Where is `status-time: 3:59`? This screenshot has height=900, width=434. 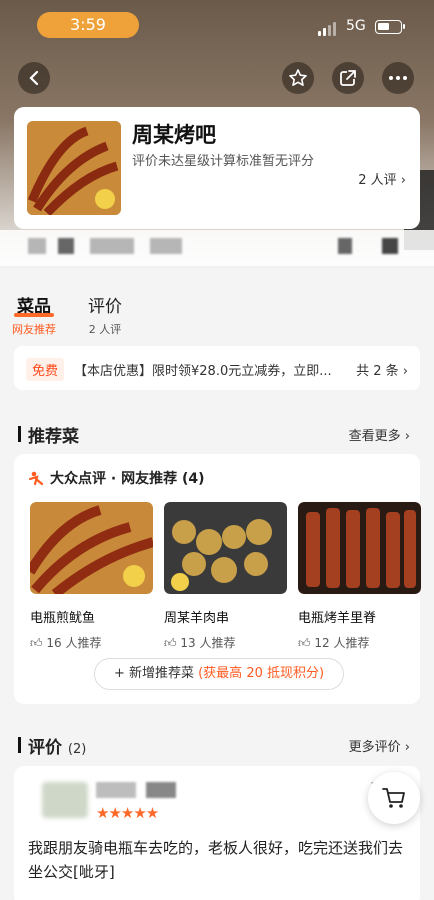 status-time: 3:59 is located at coordinates (88, 25).